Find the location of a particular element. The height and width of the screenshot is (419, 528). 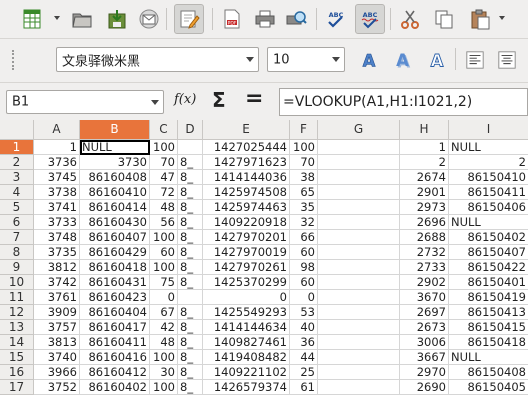

cell-e16: 1409221102 is located at coordinates (246, 372).